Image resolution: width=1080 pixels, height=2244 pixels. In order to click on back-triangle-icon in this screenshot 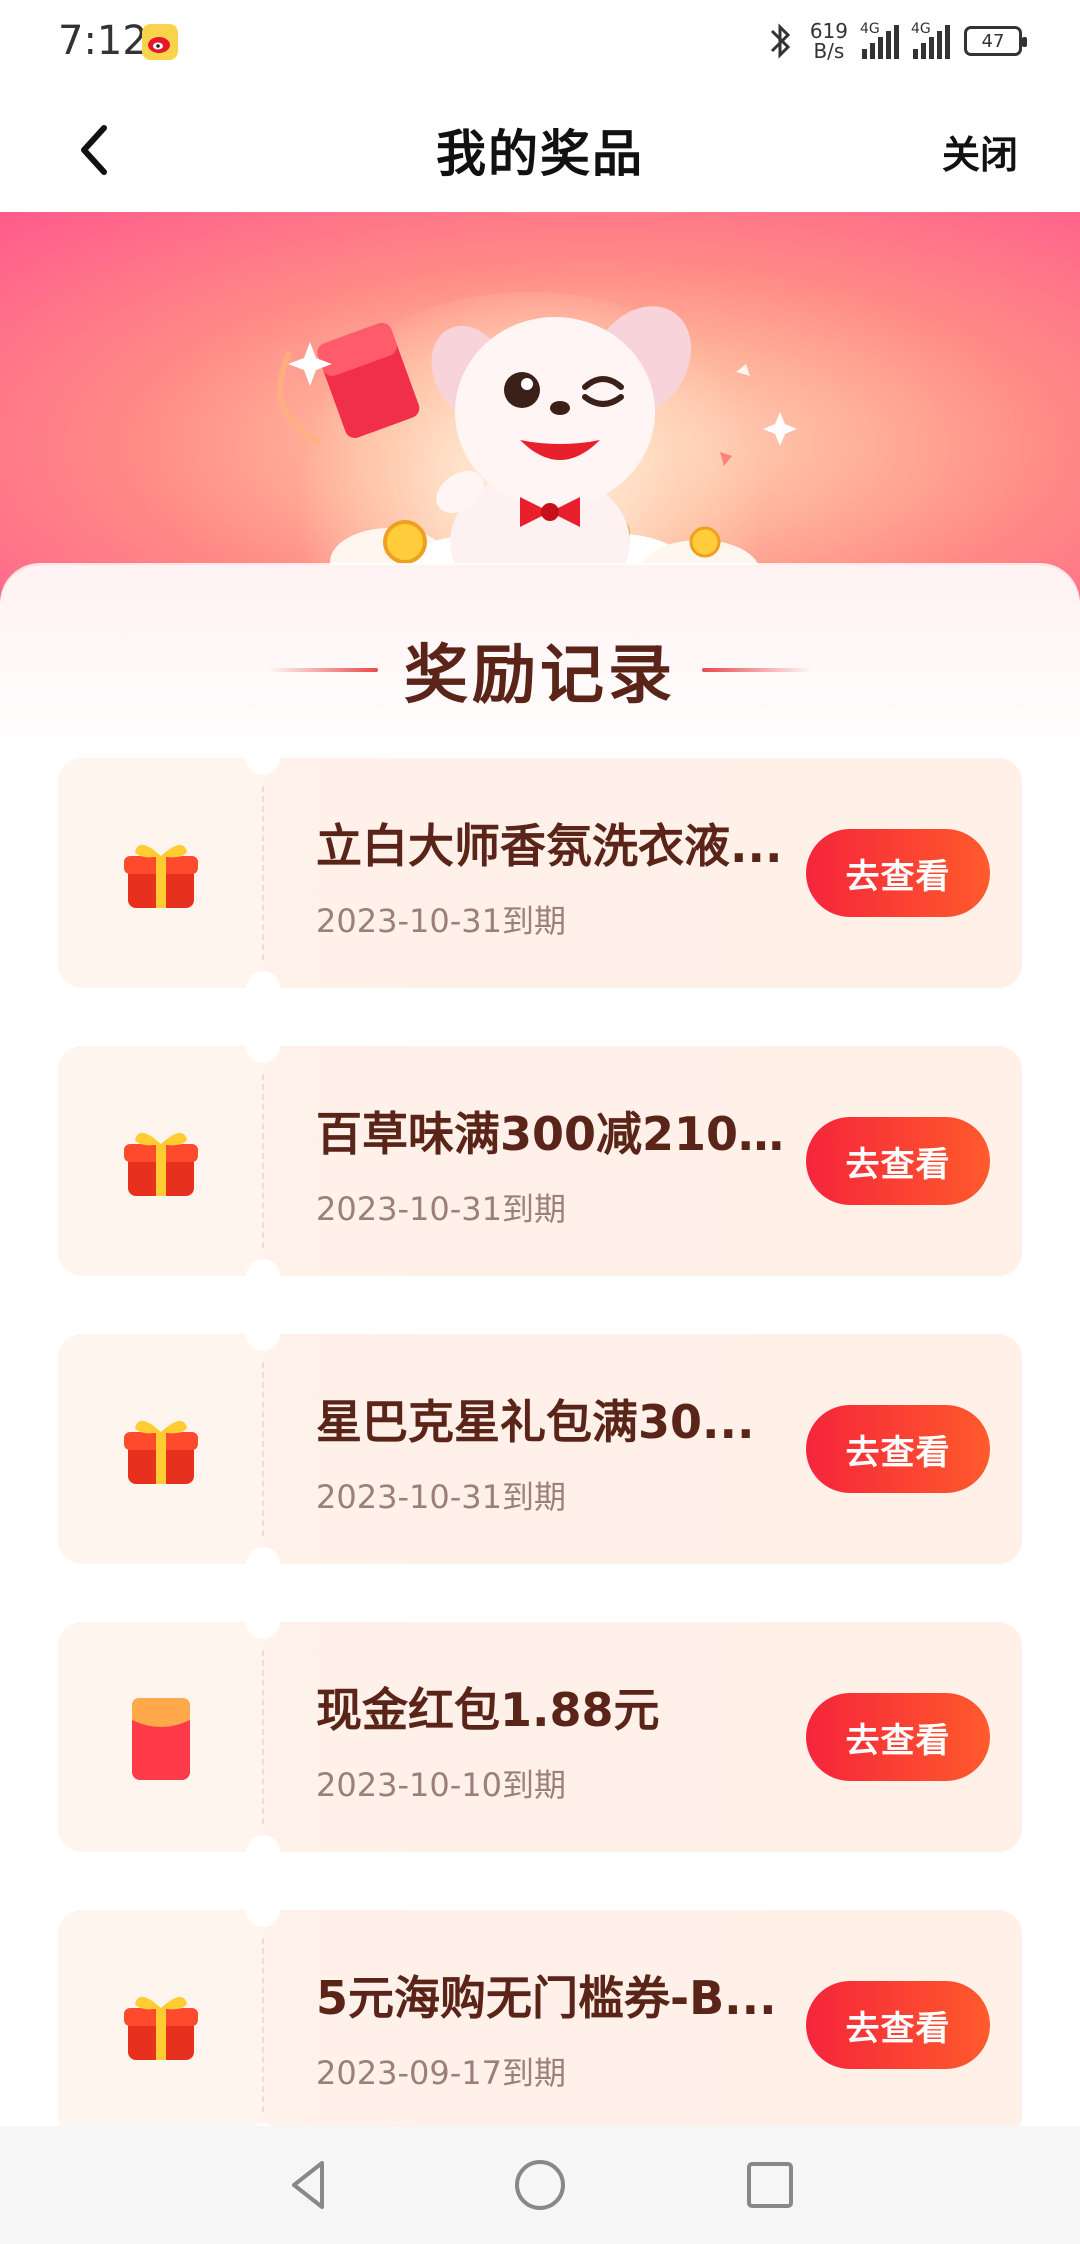, I will do `click(310, 2185)`.